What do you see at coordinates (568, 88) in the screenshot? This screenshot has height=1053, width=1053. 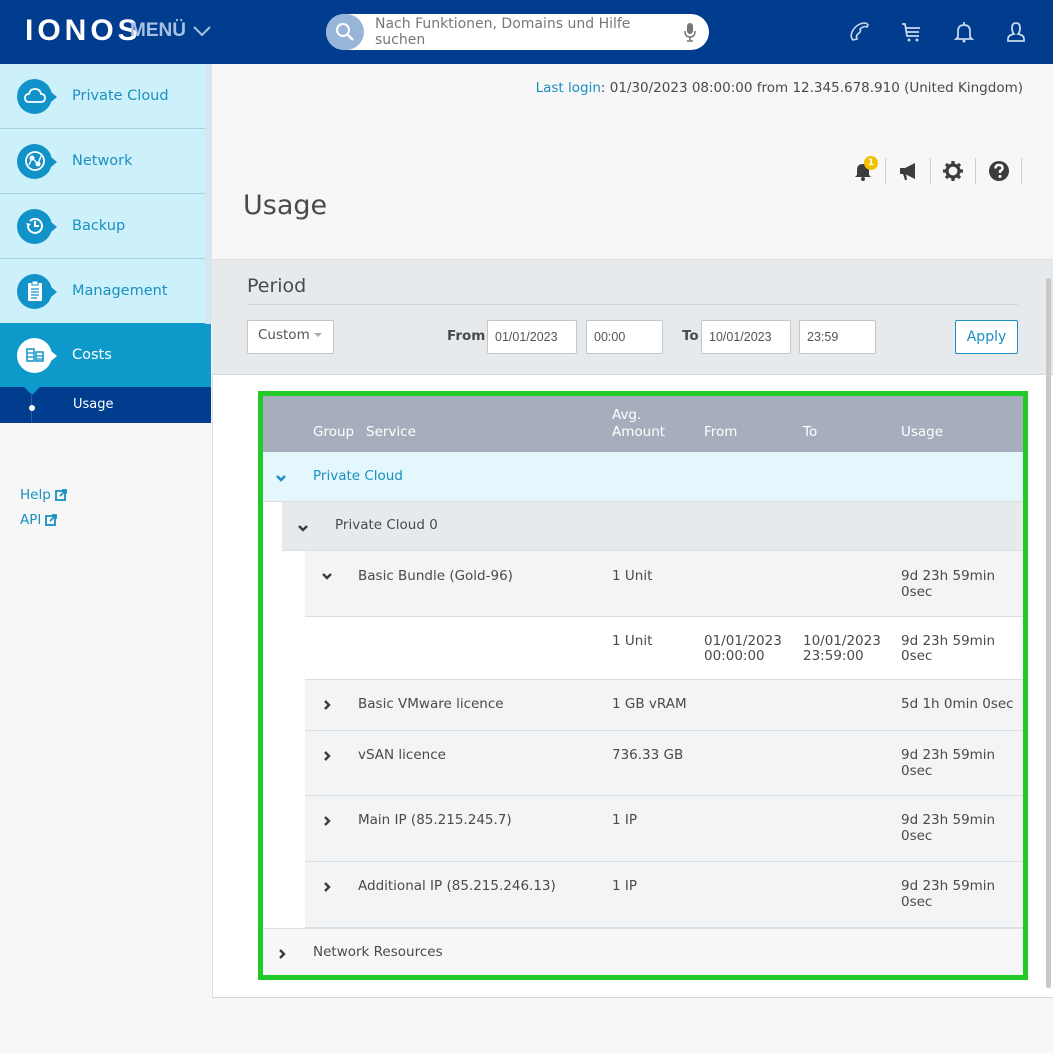 I see `last-login-link: Last login` at bounding box center [568, 88].